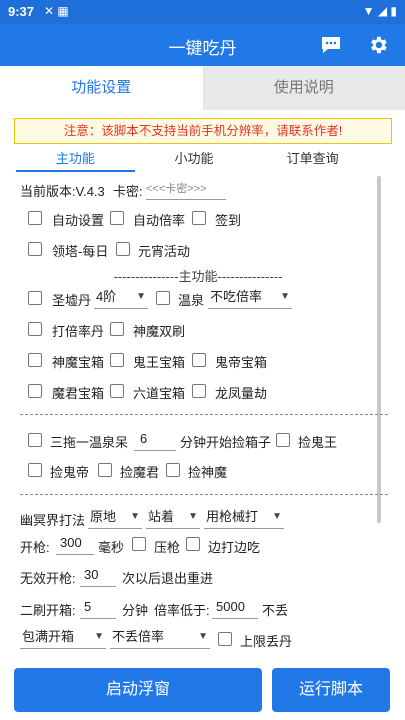 The height and width of the screenshot is (720, 405). I want to click on label-three-drag: 三拖一温泉呆, so click(89, 442).